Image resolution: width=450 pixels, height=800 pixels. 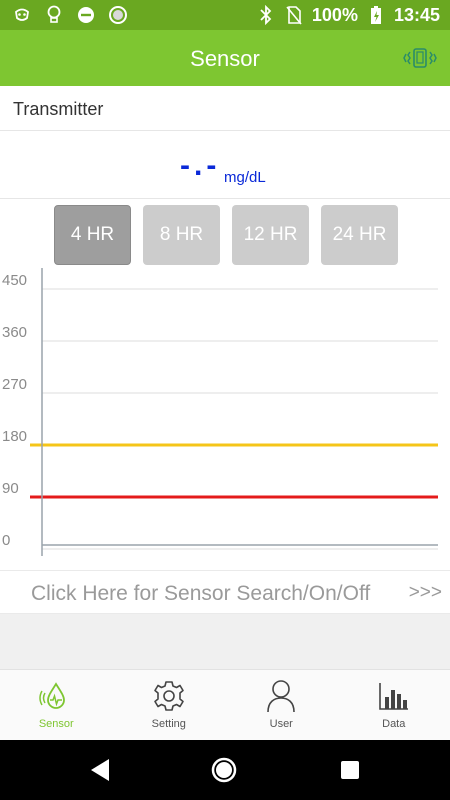 What do you see at coordinates (201, 593) in the screenshot?
I see `sensor-search-label: Click Here for Sensor Search/On/Off` at bounding box center [201, 593].